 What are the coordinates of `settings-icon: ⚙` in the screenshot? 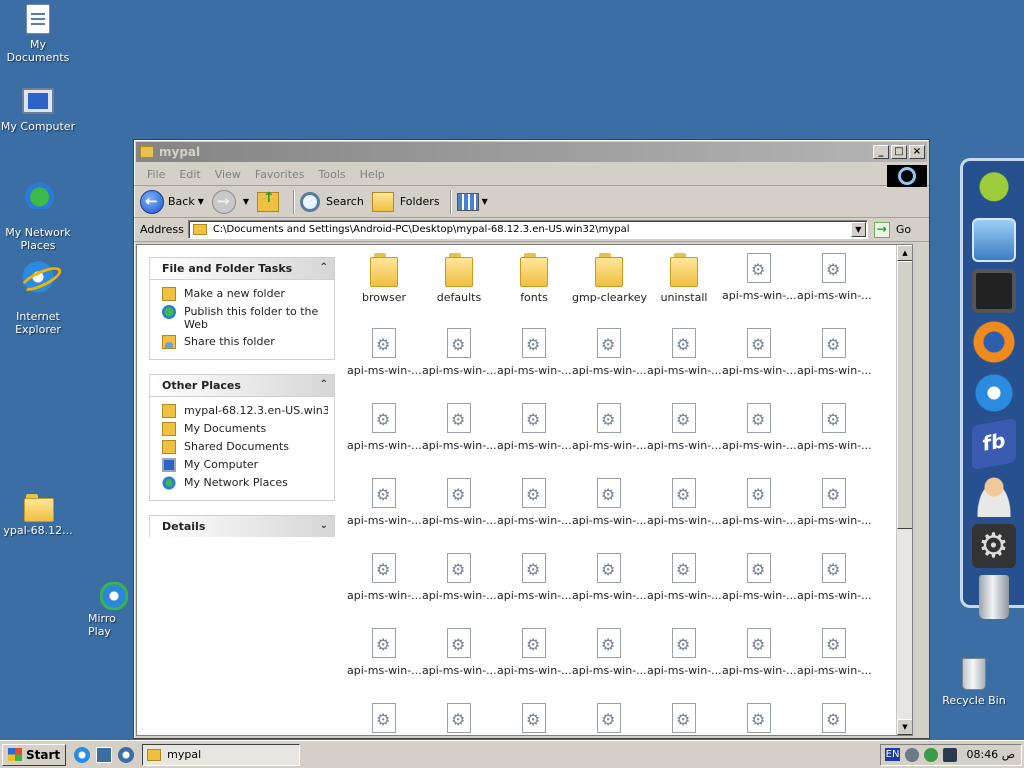 It's located at (993, 546).